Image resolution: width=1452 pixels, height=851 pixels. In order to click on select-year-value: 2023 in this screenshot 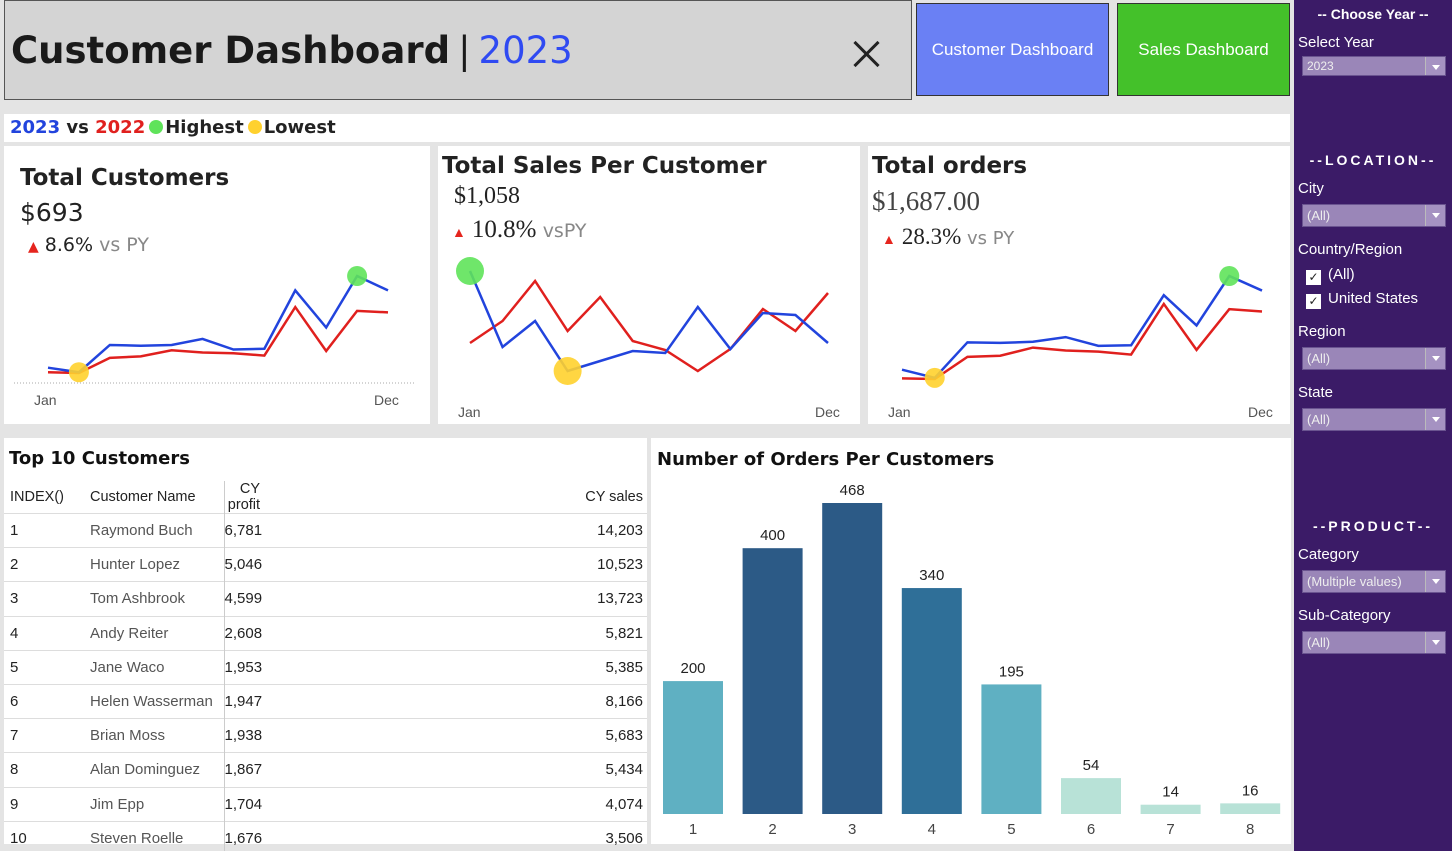, I will do `click(1320, 66)`.